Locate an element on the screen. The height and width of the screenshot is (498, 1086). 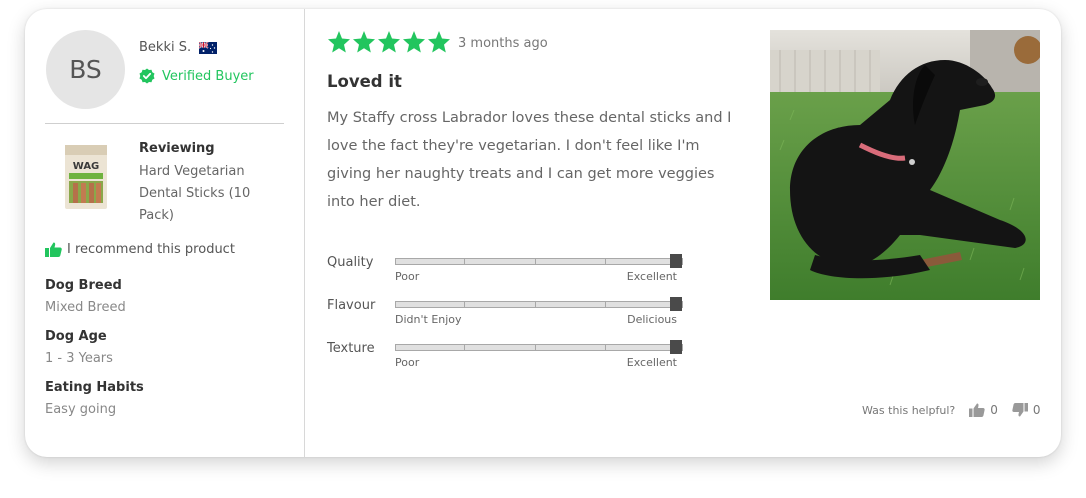
helpful-yes-count: 0 is located at coordinates (994, 410).